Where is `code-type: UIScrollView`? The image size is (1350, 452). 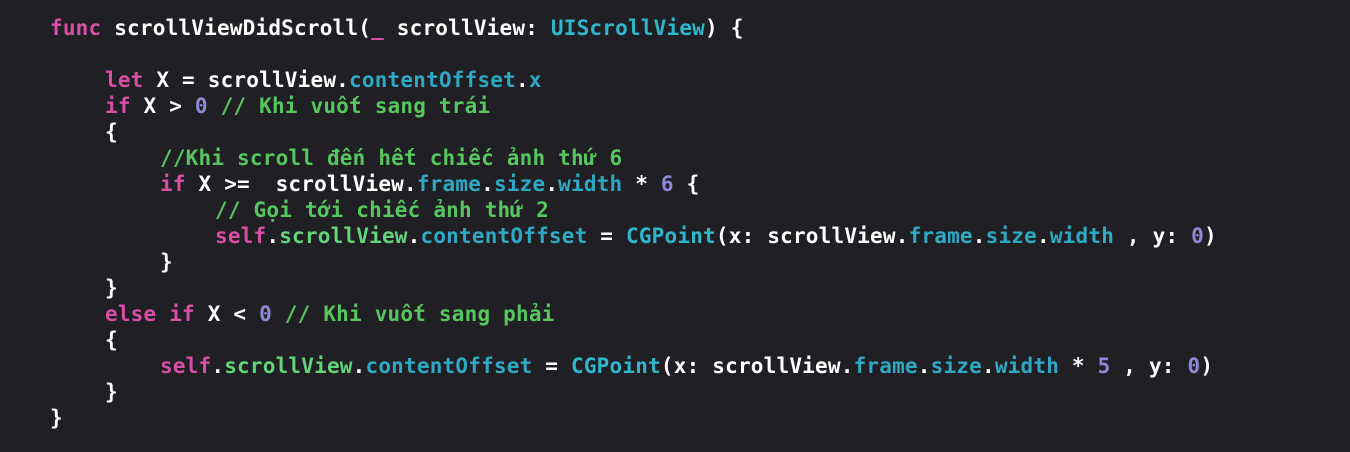
code-type: UIScrollView is located at coordinates (628, 28).